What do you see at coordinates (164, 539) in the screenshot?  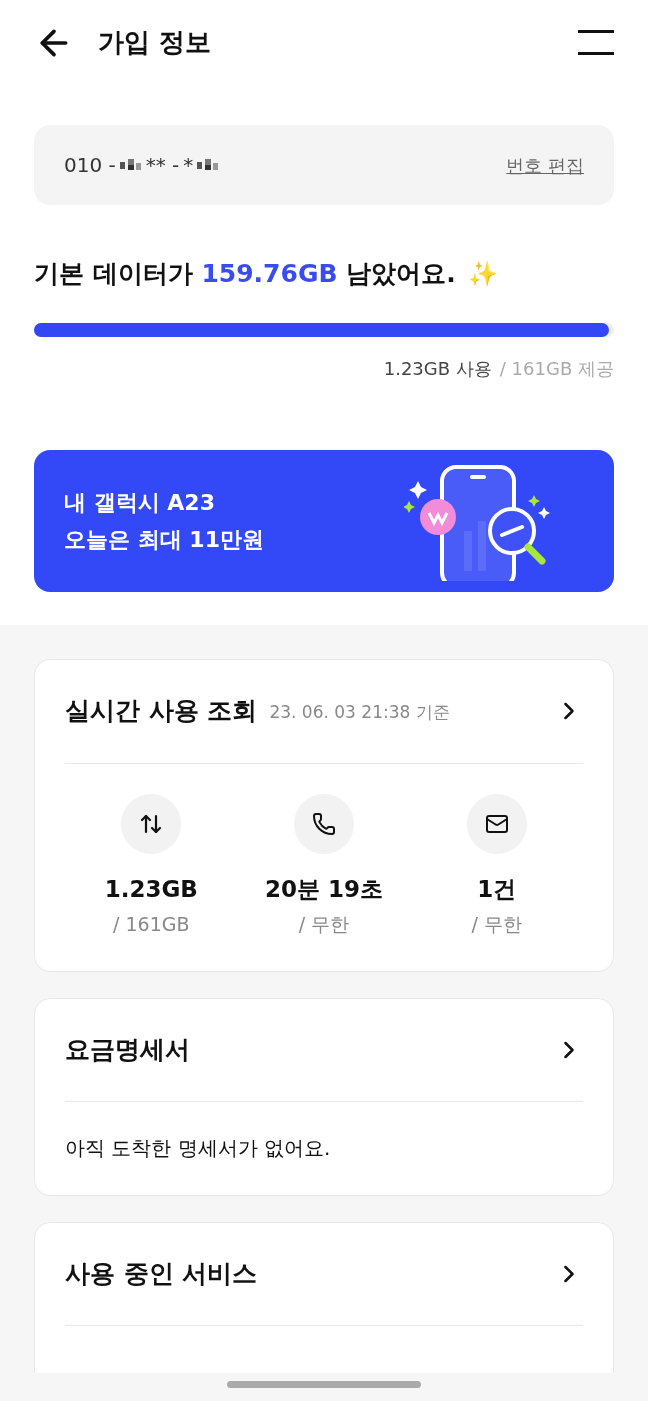 I see `banner-subtitle: 오늘은 최대 11만원` at bounding box center [164, 539].